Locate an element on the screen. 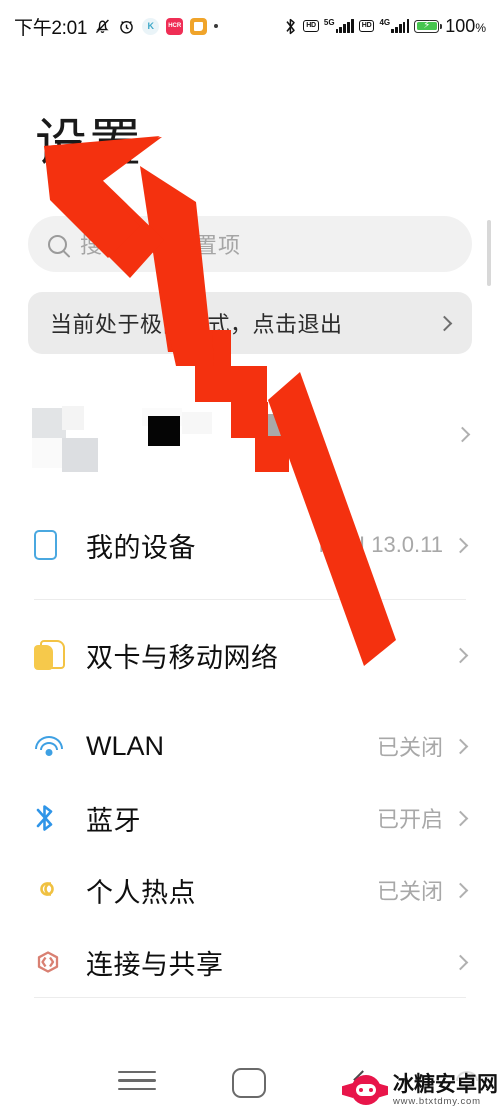 The height and width of the screenshot is (1111, 500). signal-5g-icon: 5G is located at coordinates (339, 26).